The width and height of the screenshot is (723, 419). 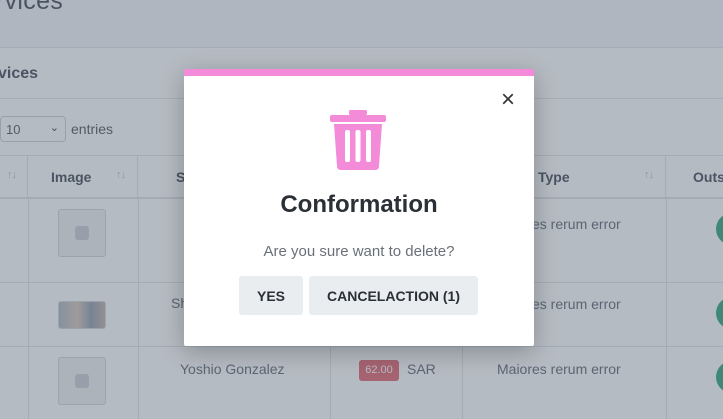 What do you see at coordinates (271, 295) in the screenshot?
I see `yes-button: YES` at bounding box center [271, 295].